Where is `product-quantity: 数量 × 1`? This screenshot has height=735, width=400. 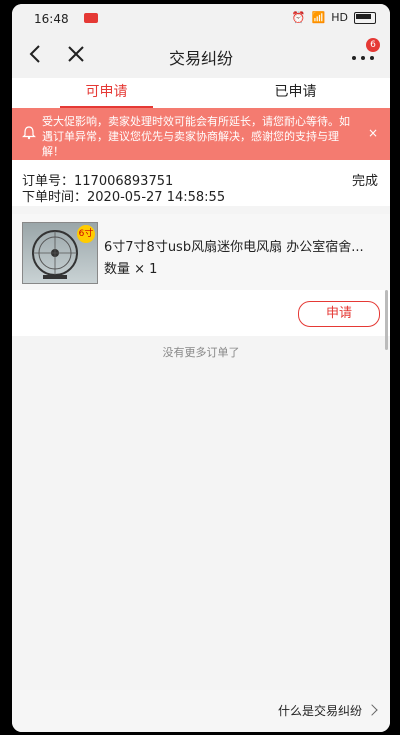 product-quantity: 数量 × 1 is located at coordinates (131, 269).